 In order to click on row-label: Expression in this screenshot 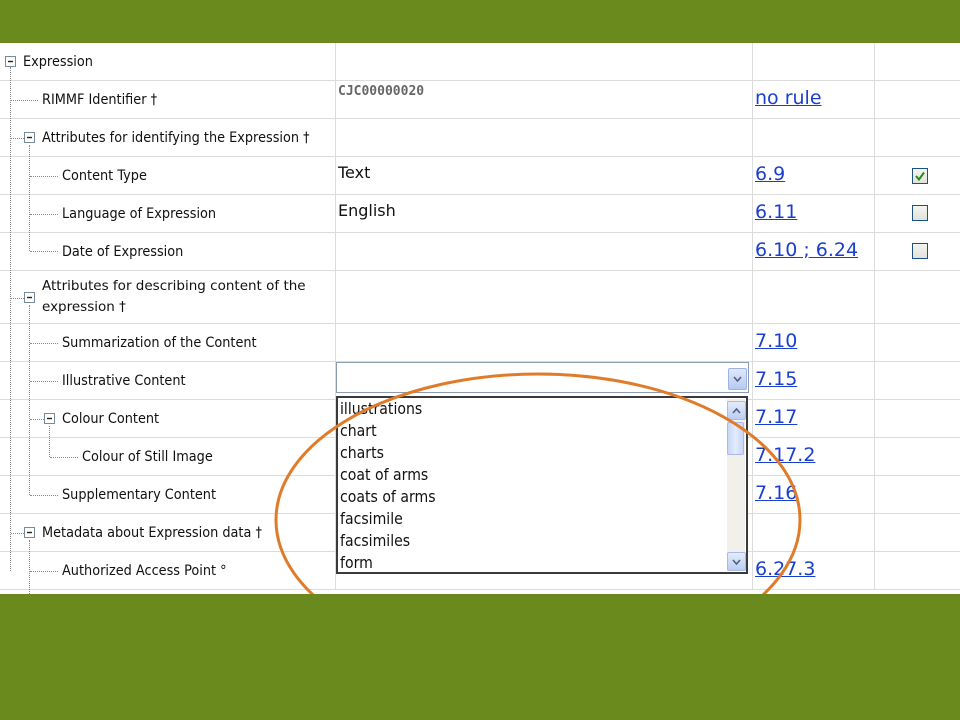, I will do `click(58, 62)`.